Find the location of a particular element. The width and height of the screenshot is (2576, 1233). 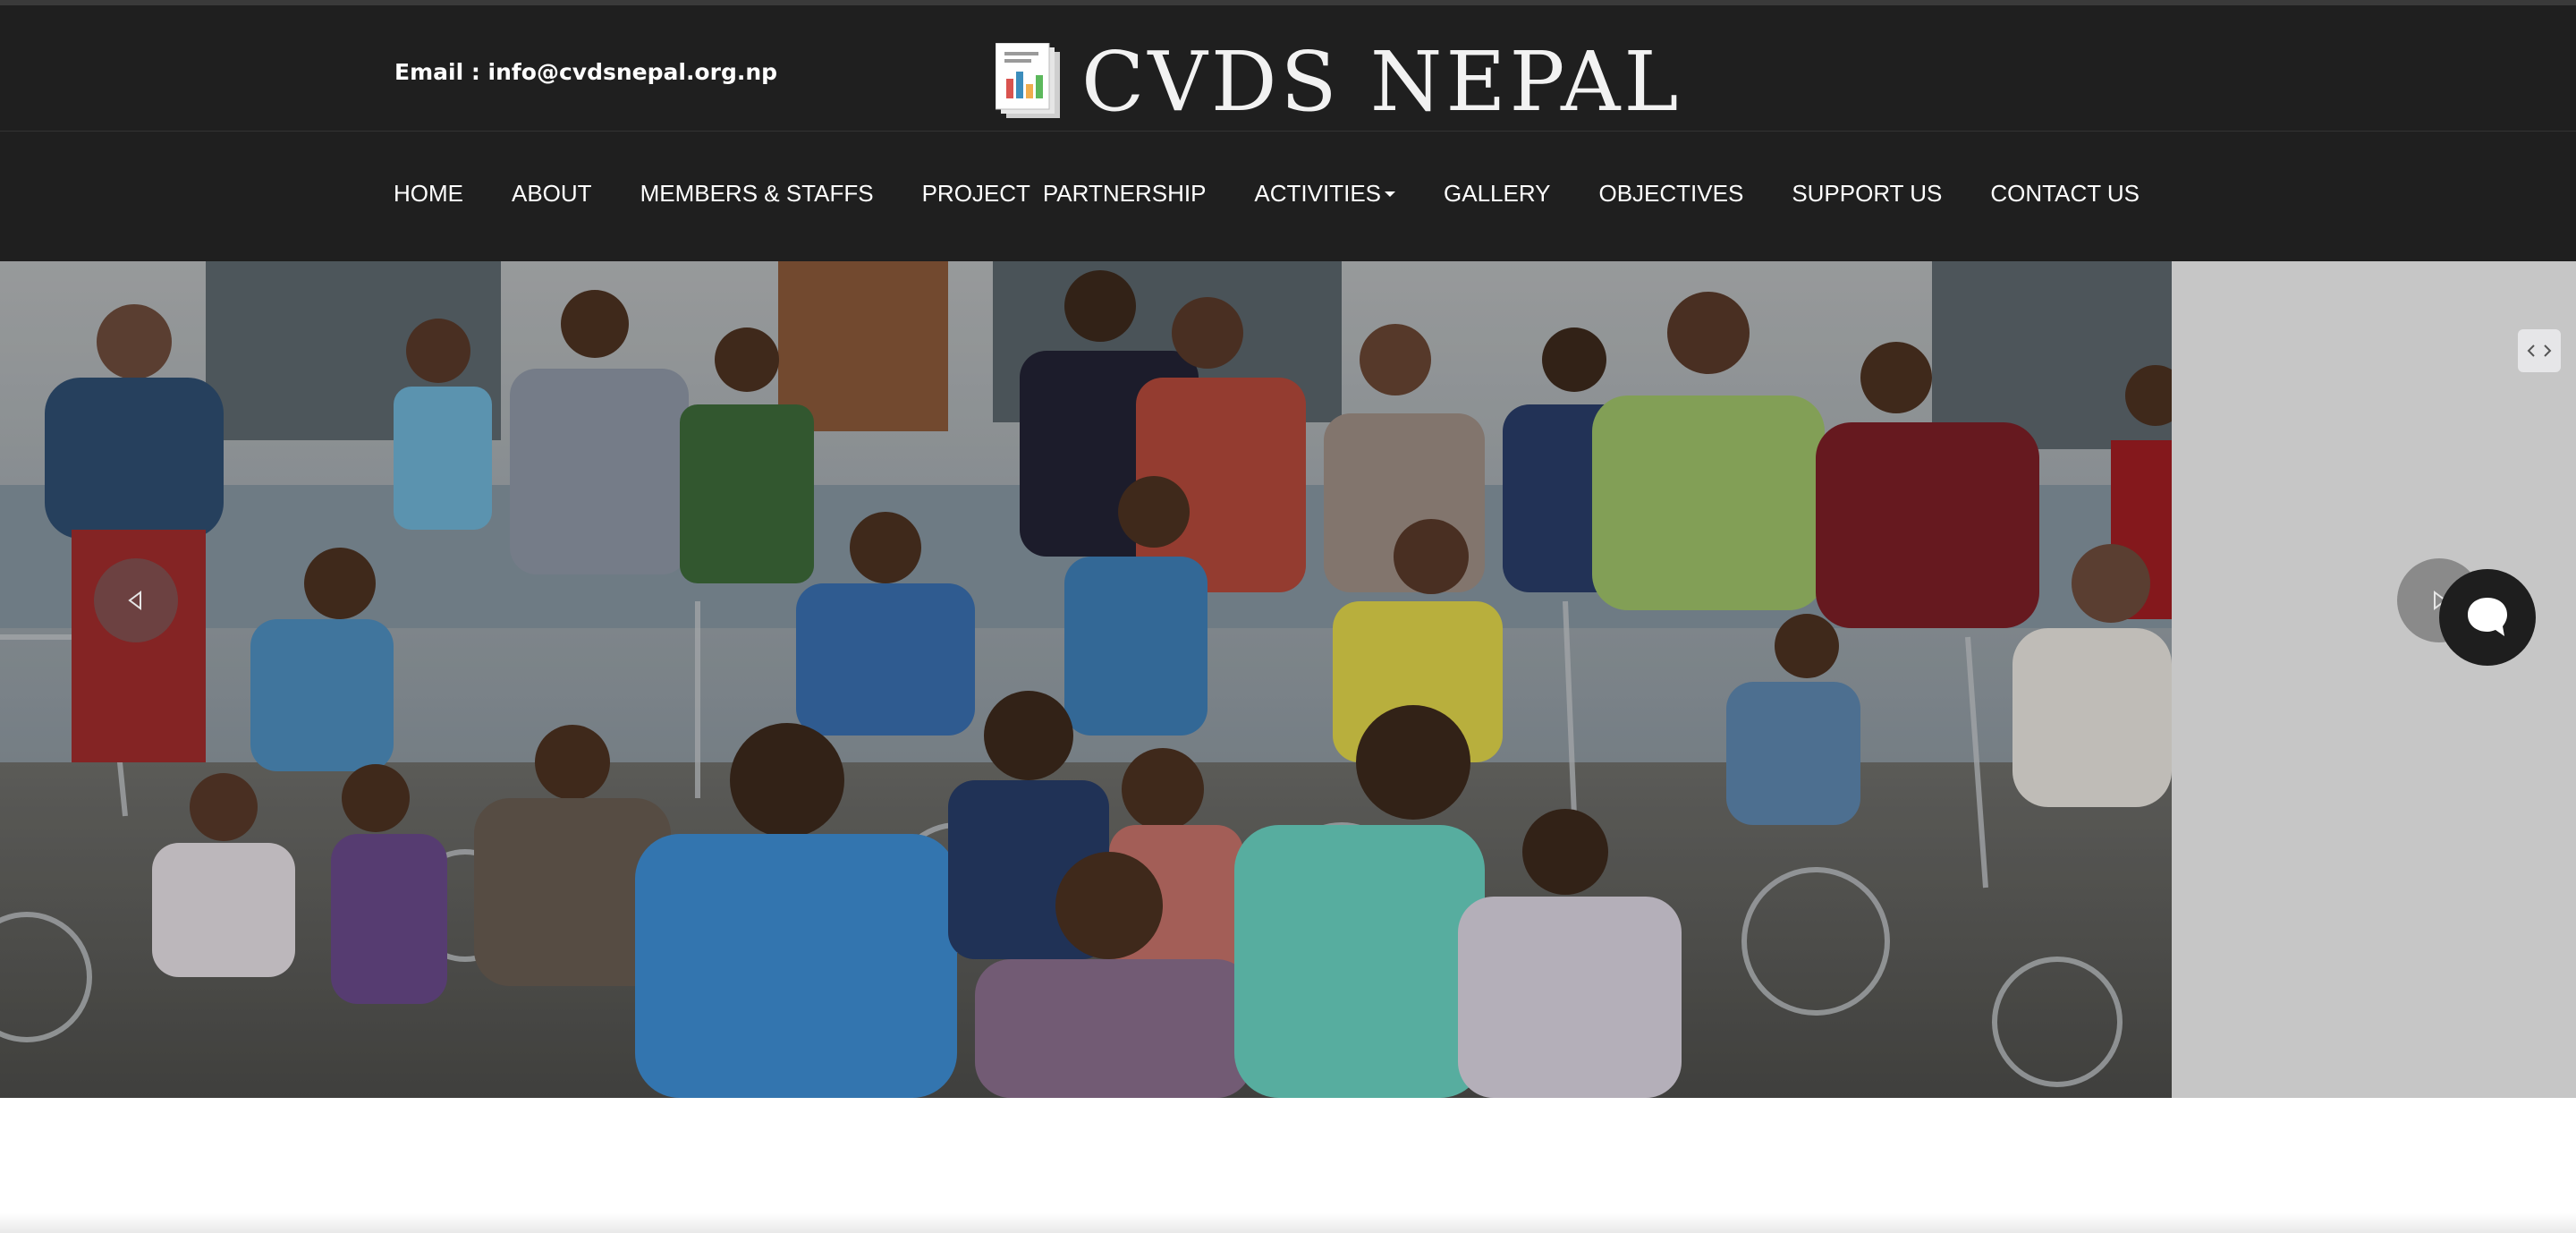

code-icon is located at coordinates (2539, 350).